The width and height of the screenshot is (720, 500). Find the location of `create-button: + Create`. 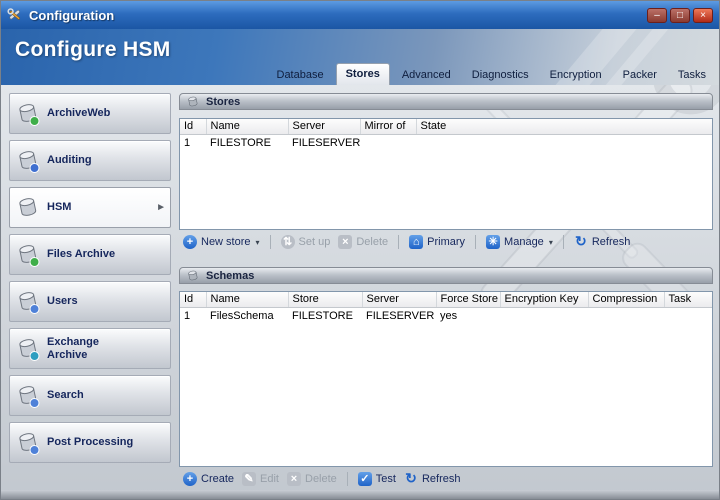

create-button: + Create is located at coordinates (208, 479).